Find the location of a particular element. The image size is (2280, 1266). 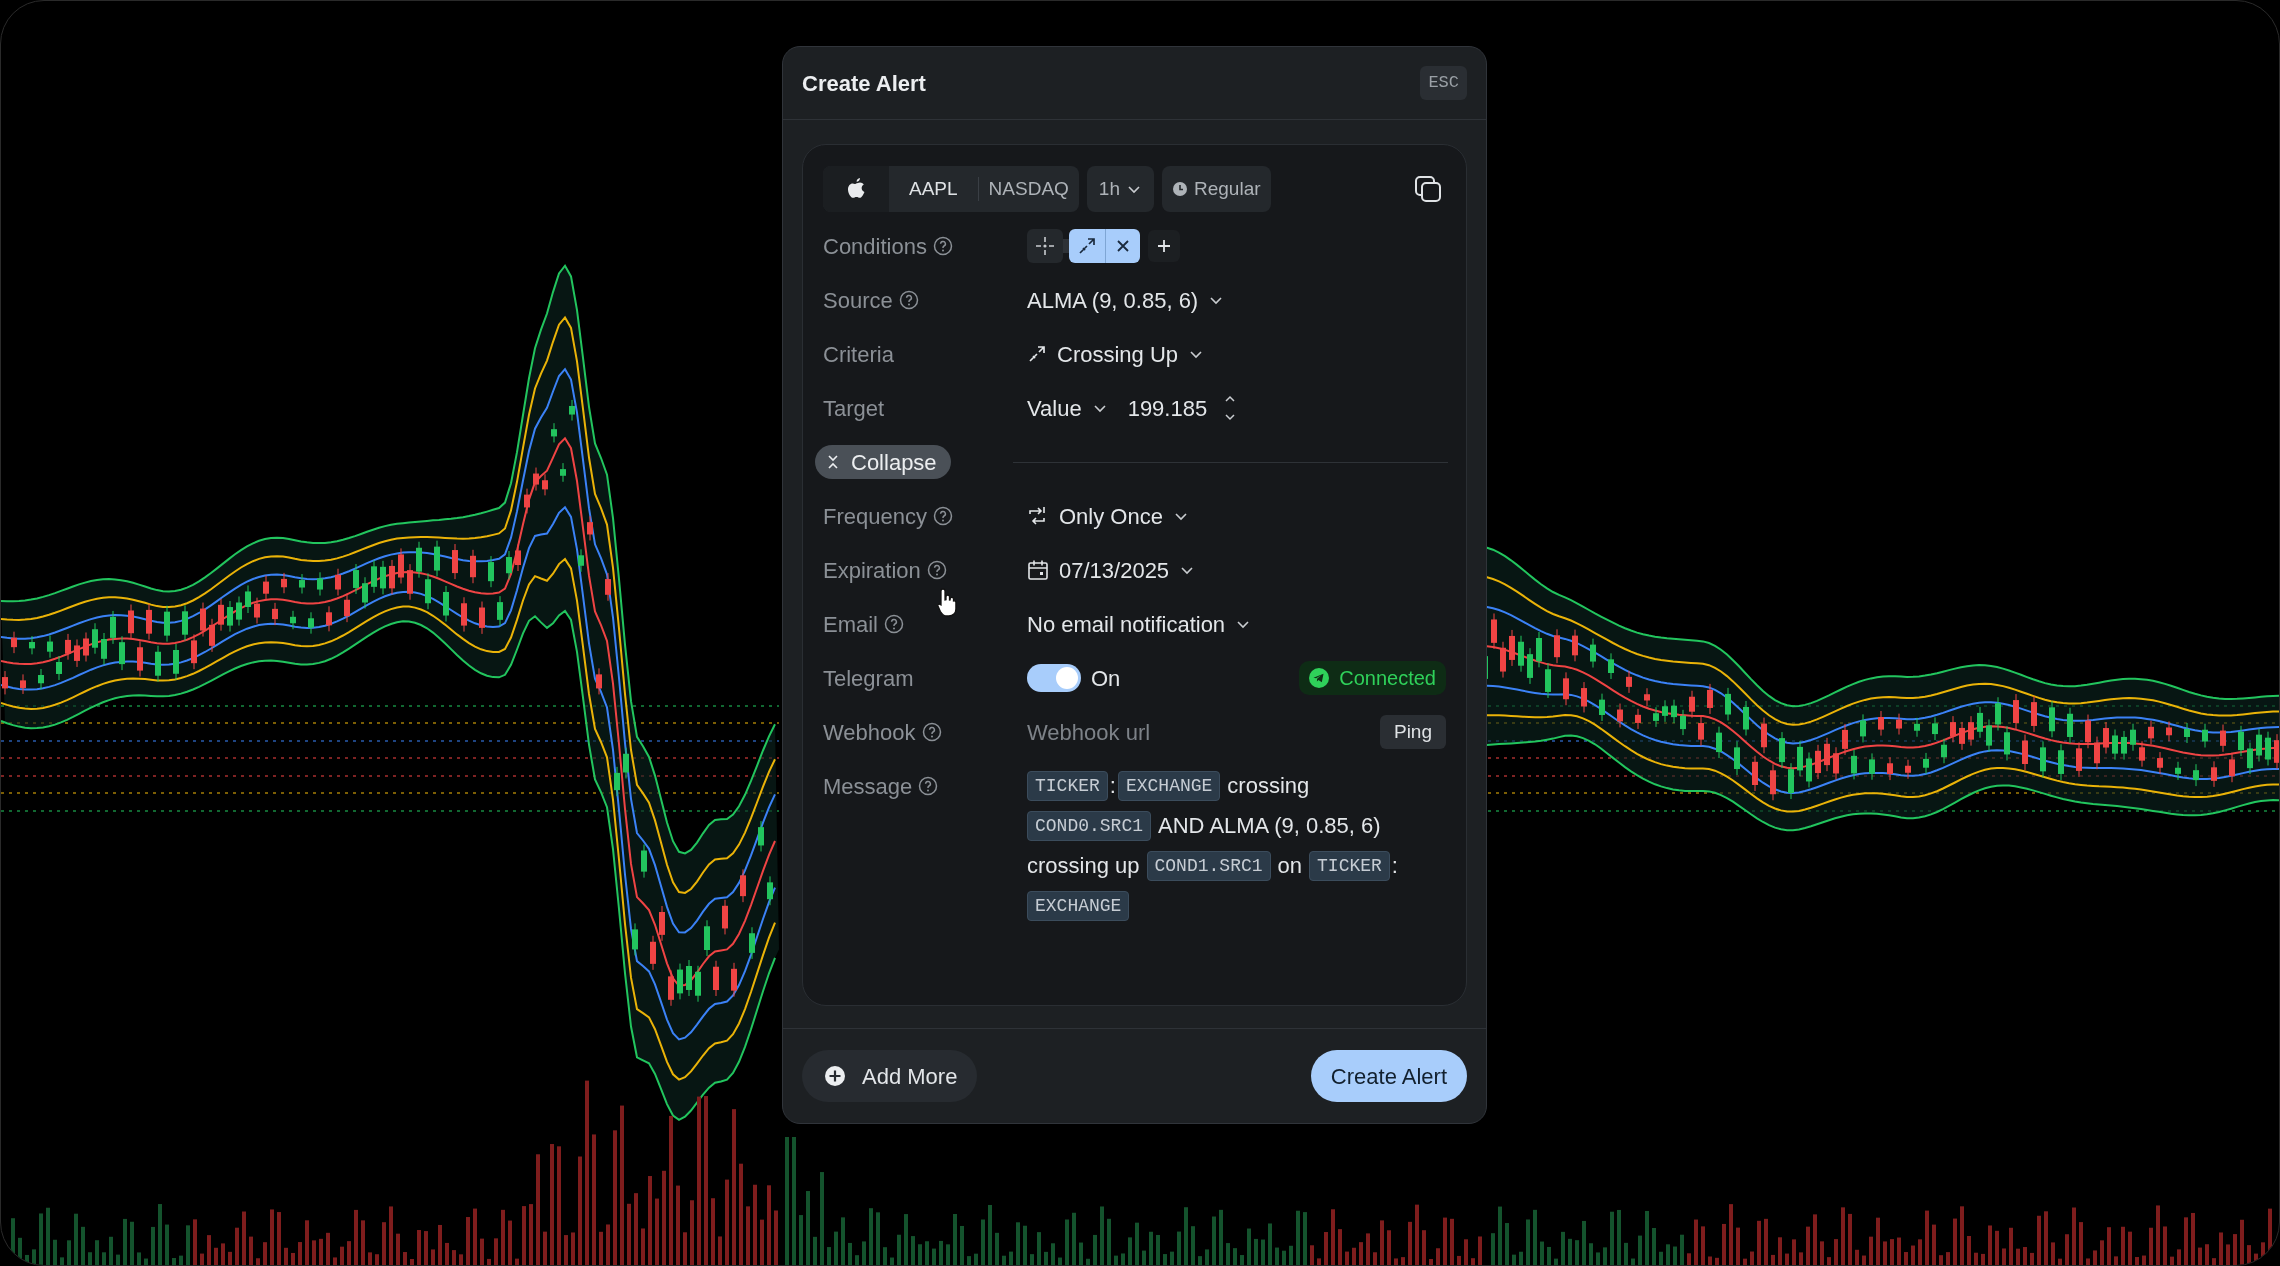

collapse-arrows-icon is located at coordinates (833, 462).